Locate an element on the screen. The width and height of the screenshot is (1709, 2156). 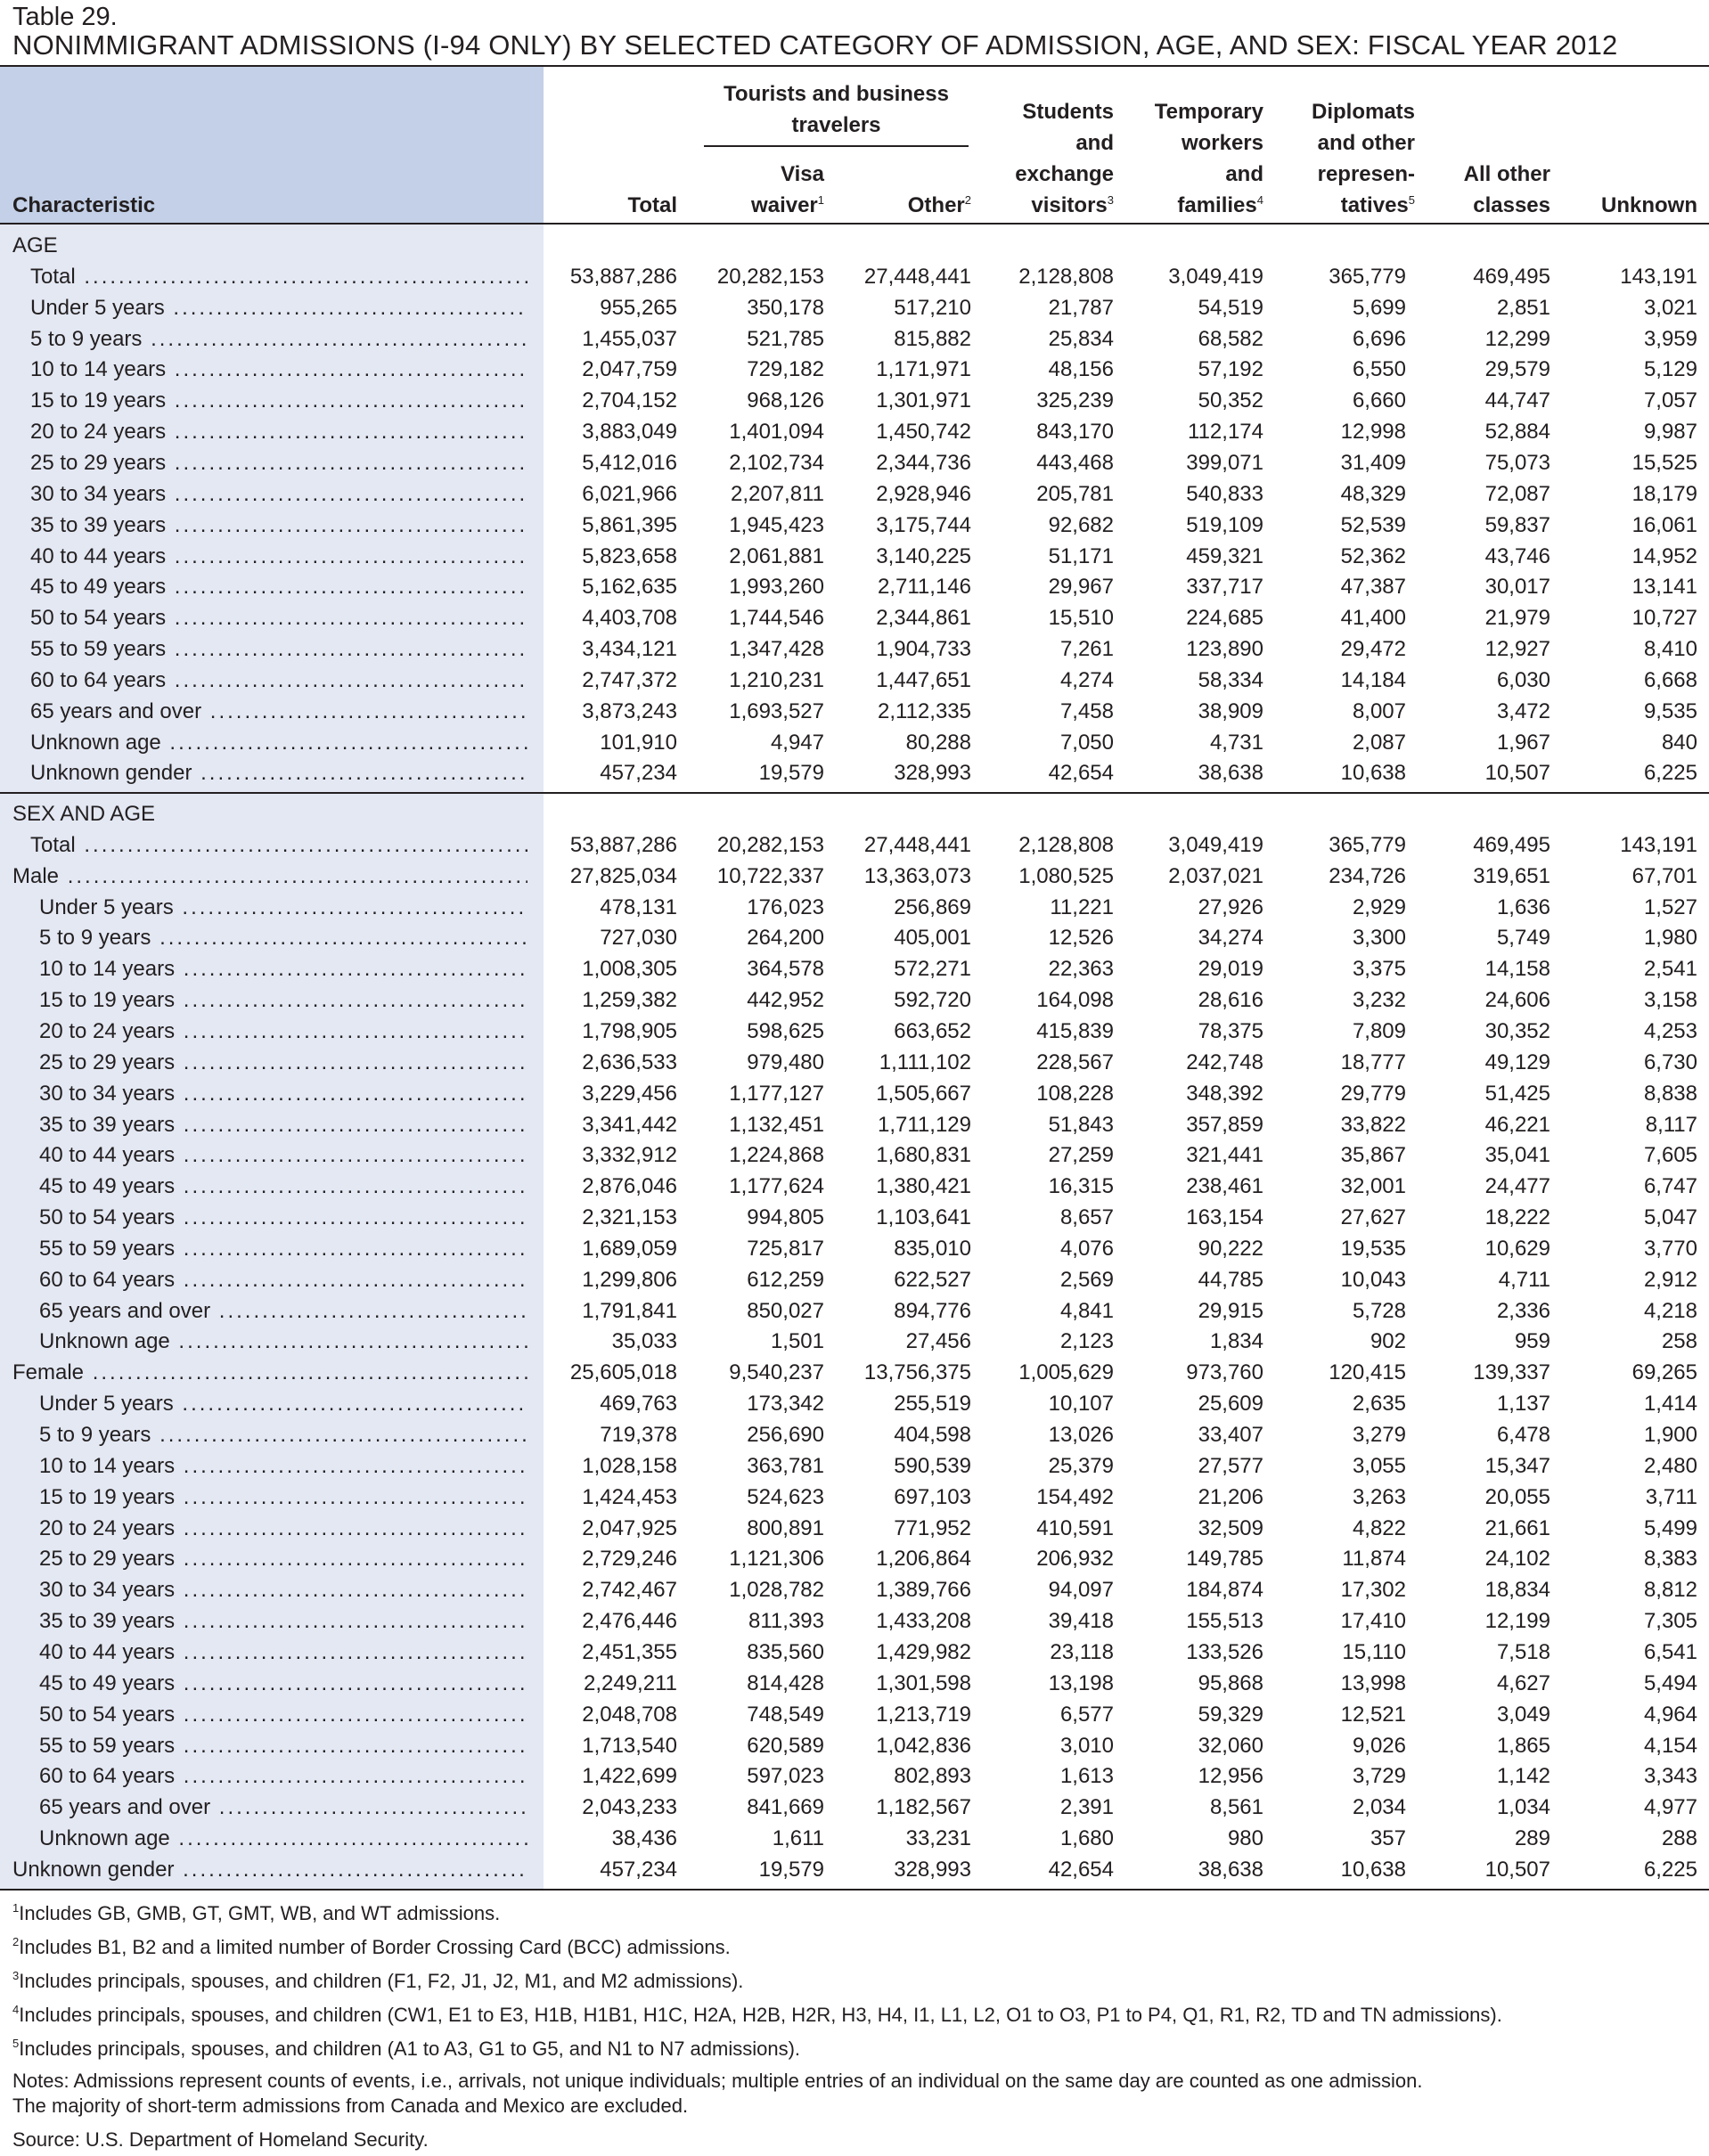
row-label-text: SEX AND AGE is located at coordinates (84, 814).